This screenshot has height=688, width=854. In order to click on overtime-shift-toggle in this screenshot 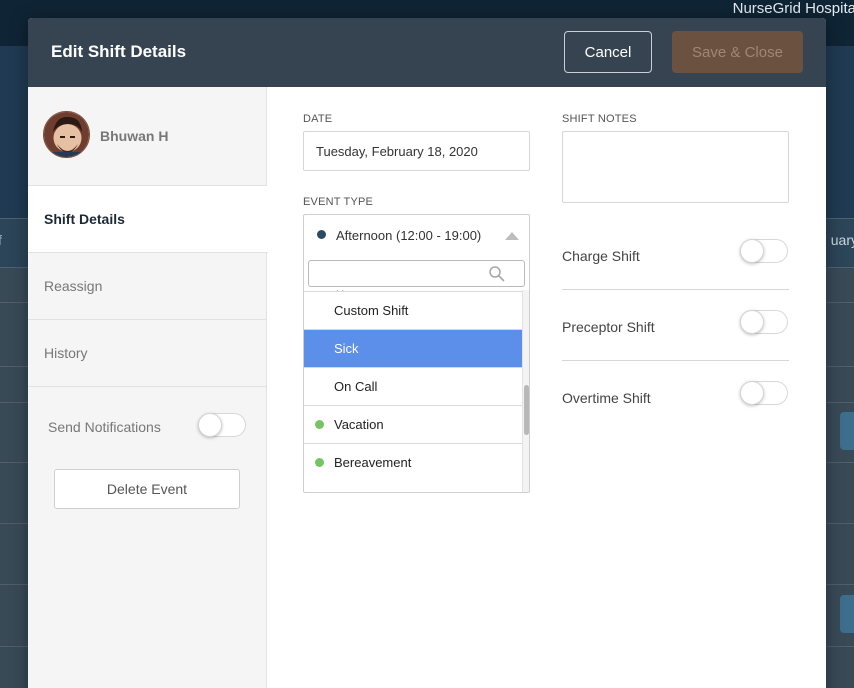, I will do `click(764, 393)`.